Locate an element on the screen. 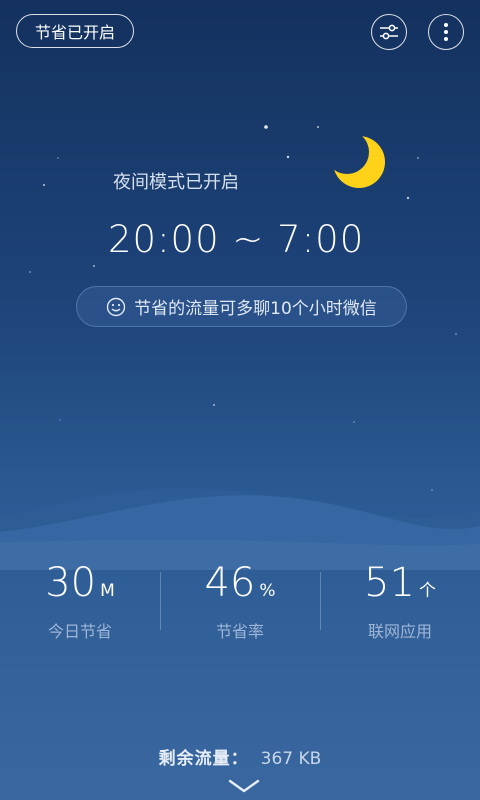 The image size is (480, 800). wave-hills is located at coordinates (240, 529).